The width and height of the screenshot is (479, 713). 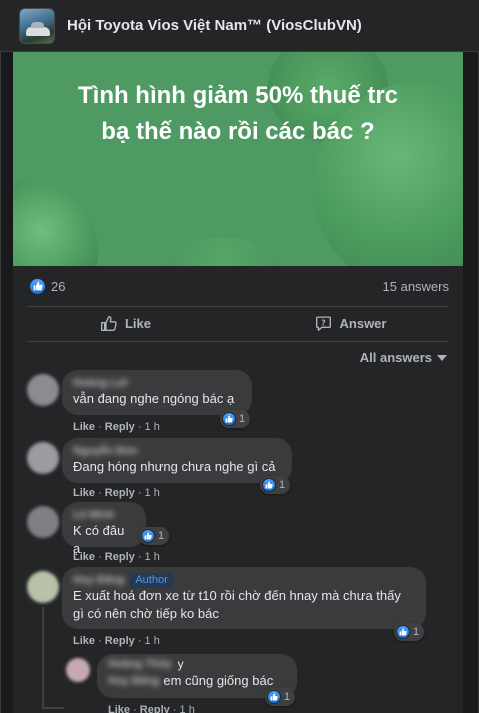 What do you see at coordinates (146, 613) in the screenshot?
I see `comment-text-line2: gì có nên chờ tiếp ko bác` at bounding box center [146, 613].